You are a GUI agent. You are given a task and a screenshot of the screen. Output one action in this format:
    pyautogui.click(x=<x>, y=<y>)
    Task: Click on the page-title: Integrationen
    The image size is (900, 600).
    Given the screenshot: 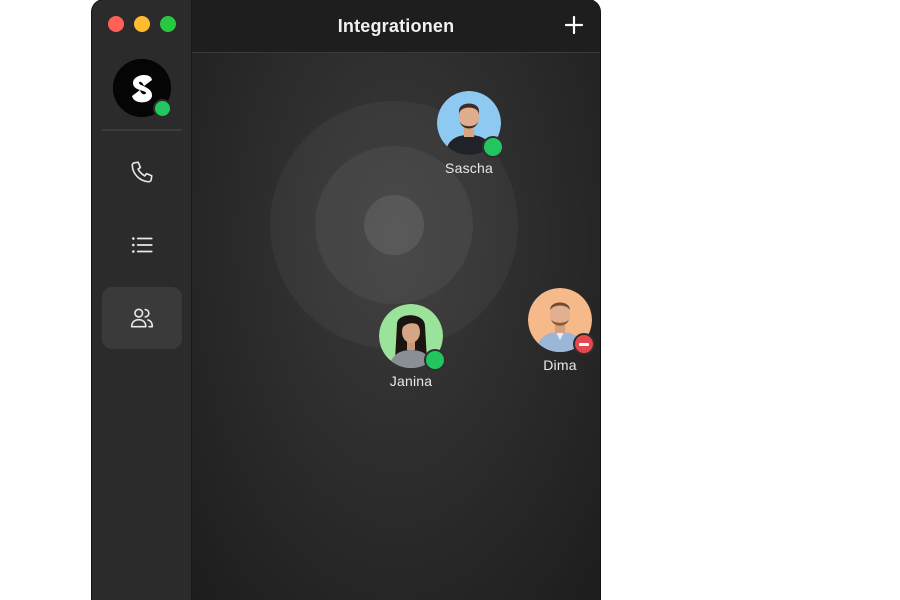 What is the action you would take?
    pyautogui.click(x=396, y=26)
    